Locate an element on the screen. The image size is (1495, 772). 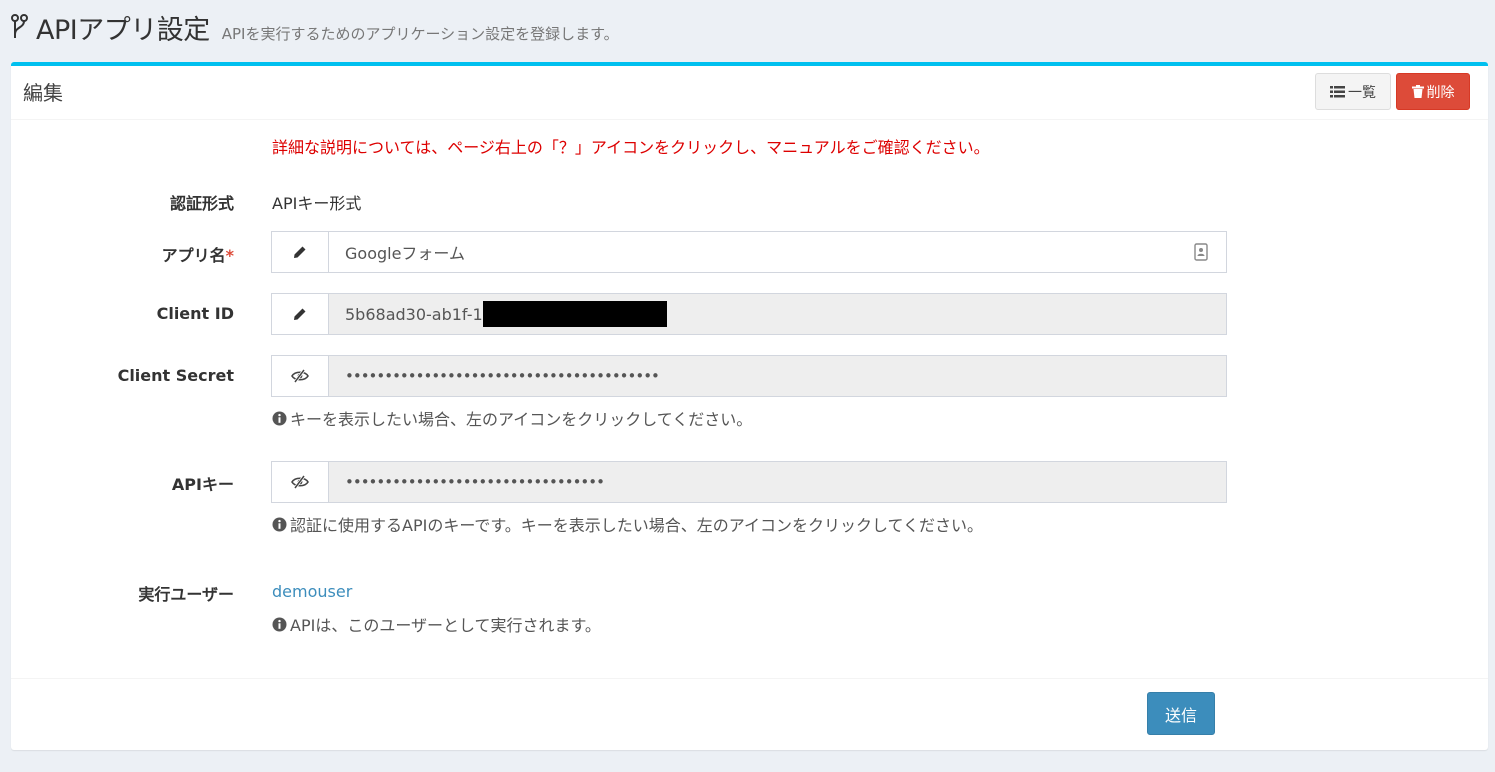
api-key-toggle-button is located at coordinates (300, 482).